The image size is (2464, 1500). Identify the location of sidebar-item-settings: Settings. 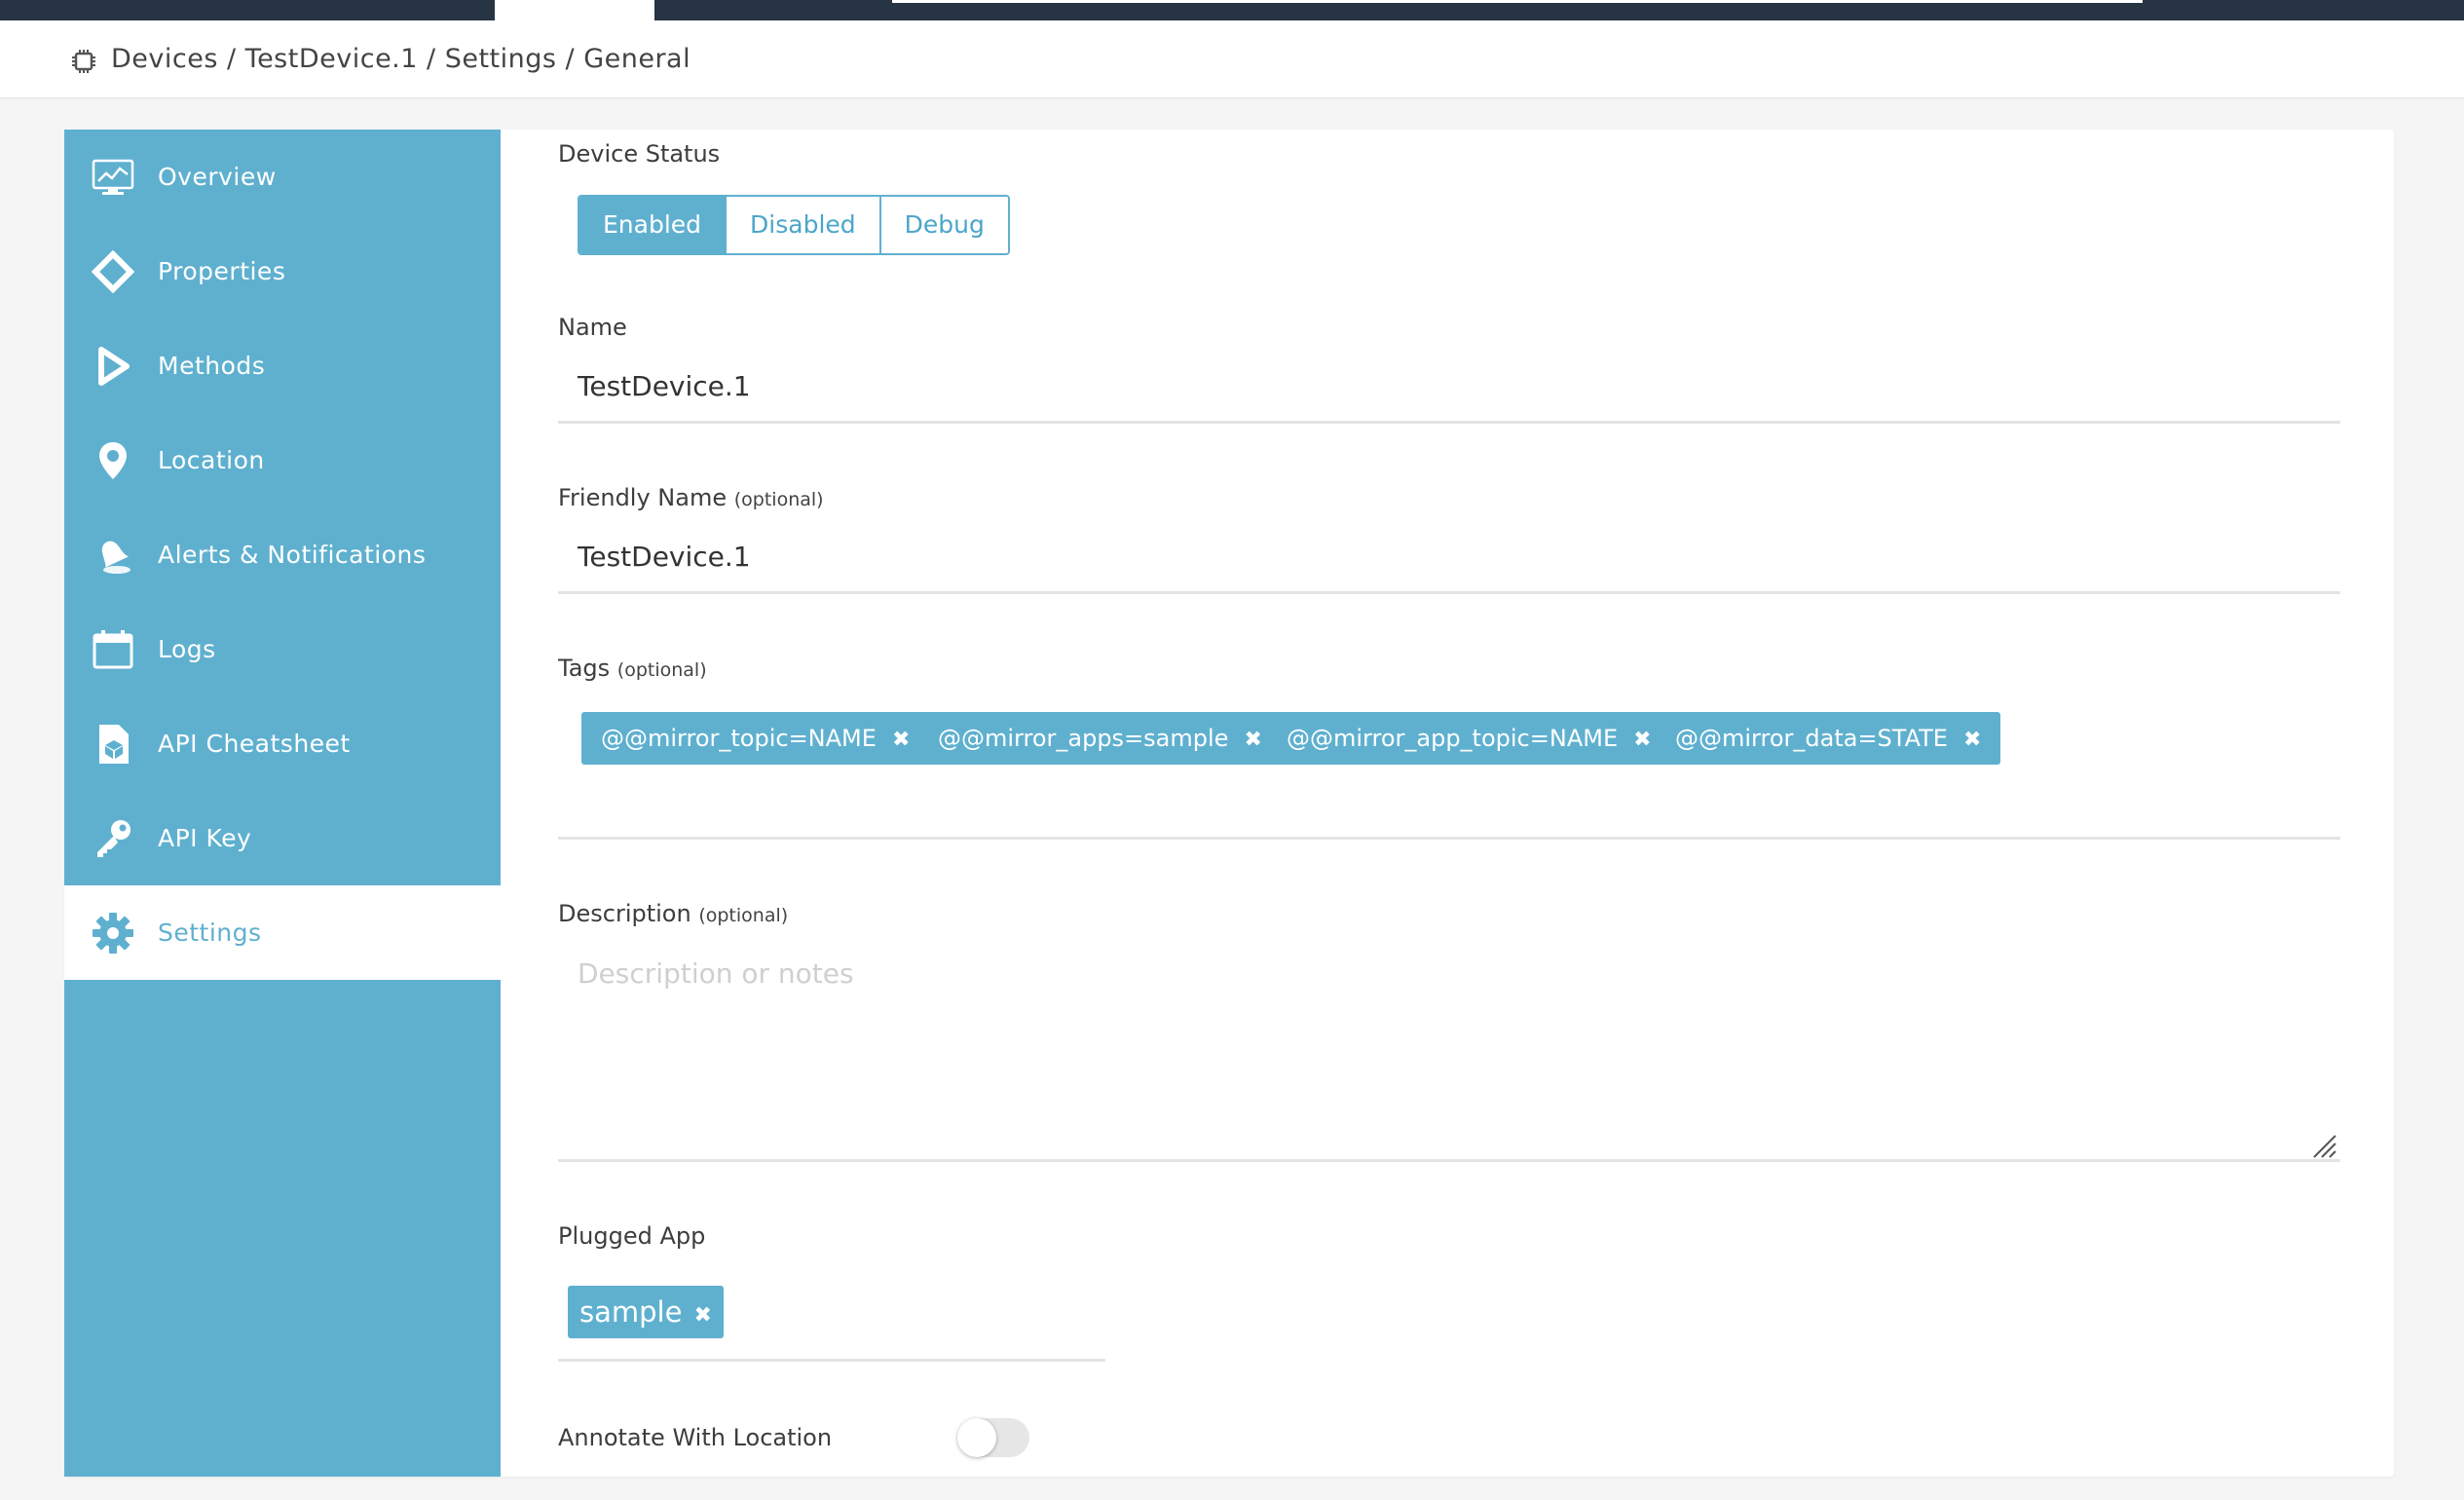
(282, 932).